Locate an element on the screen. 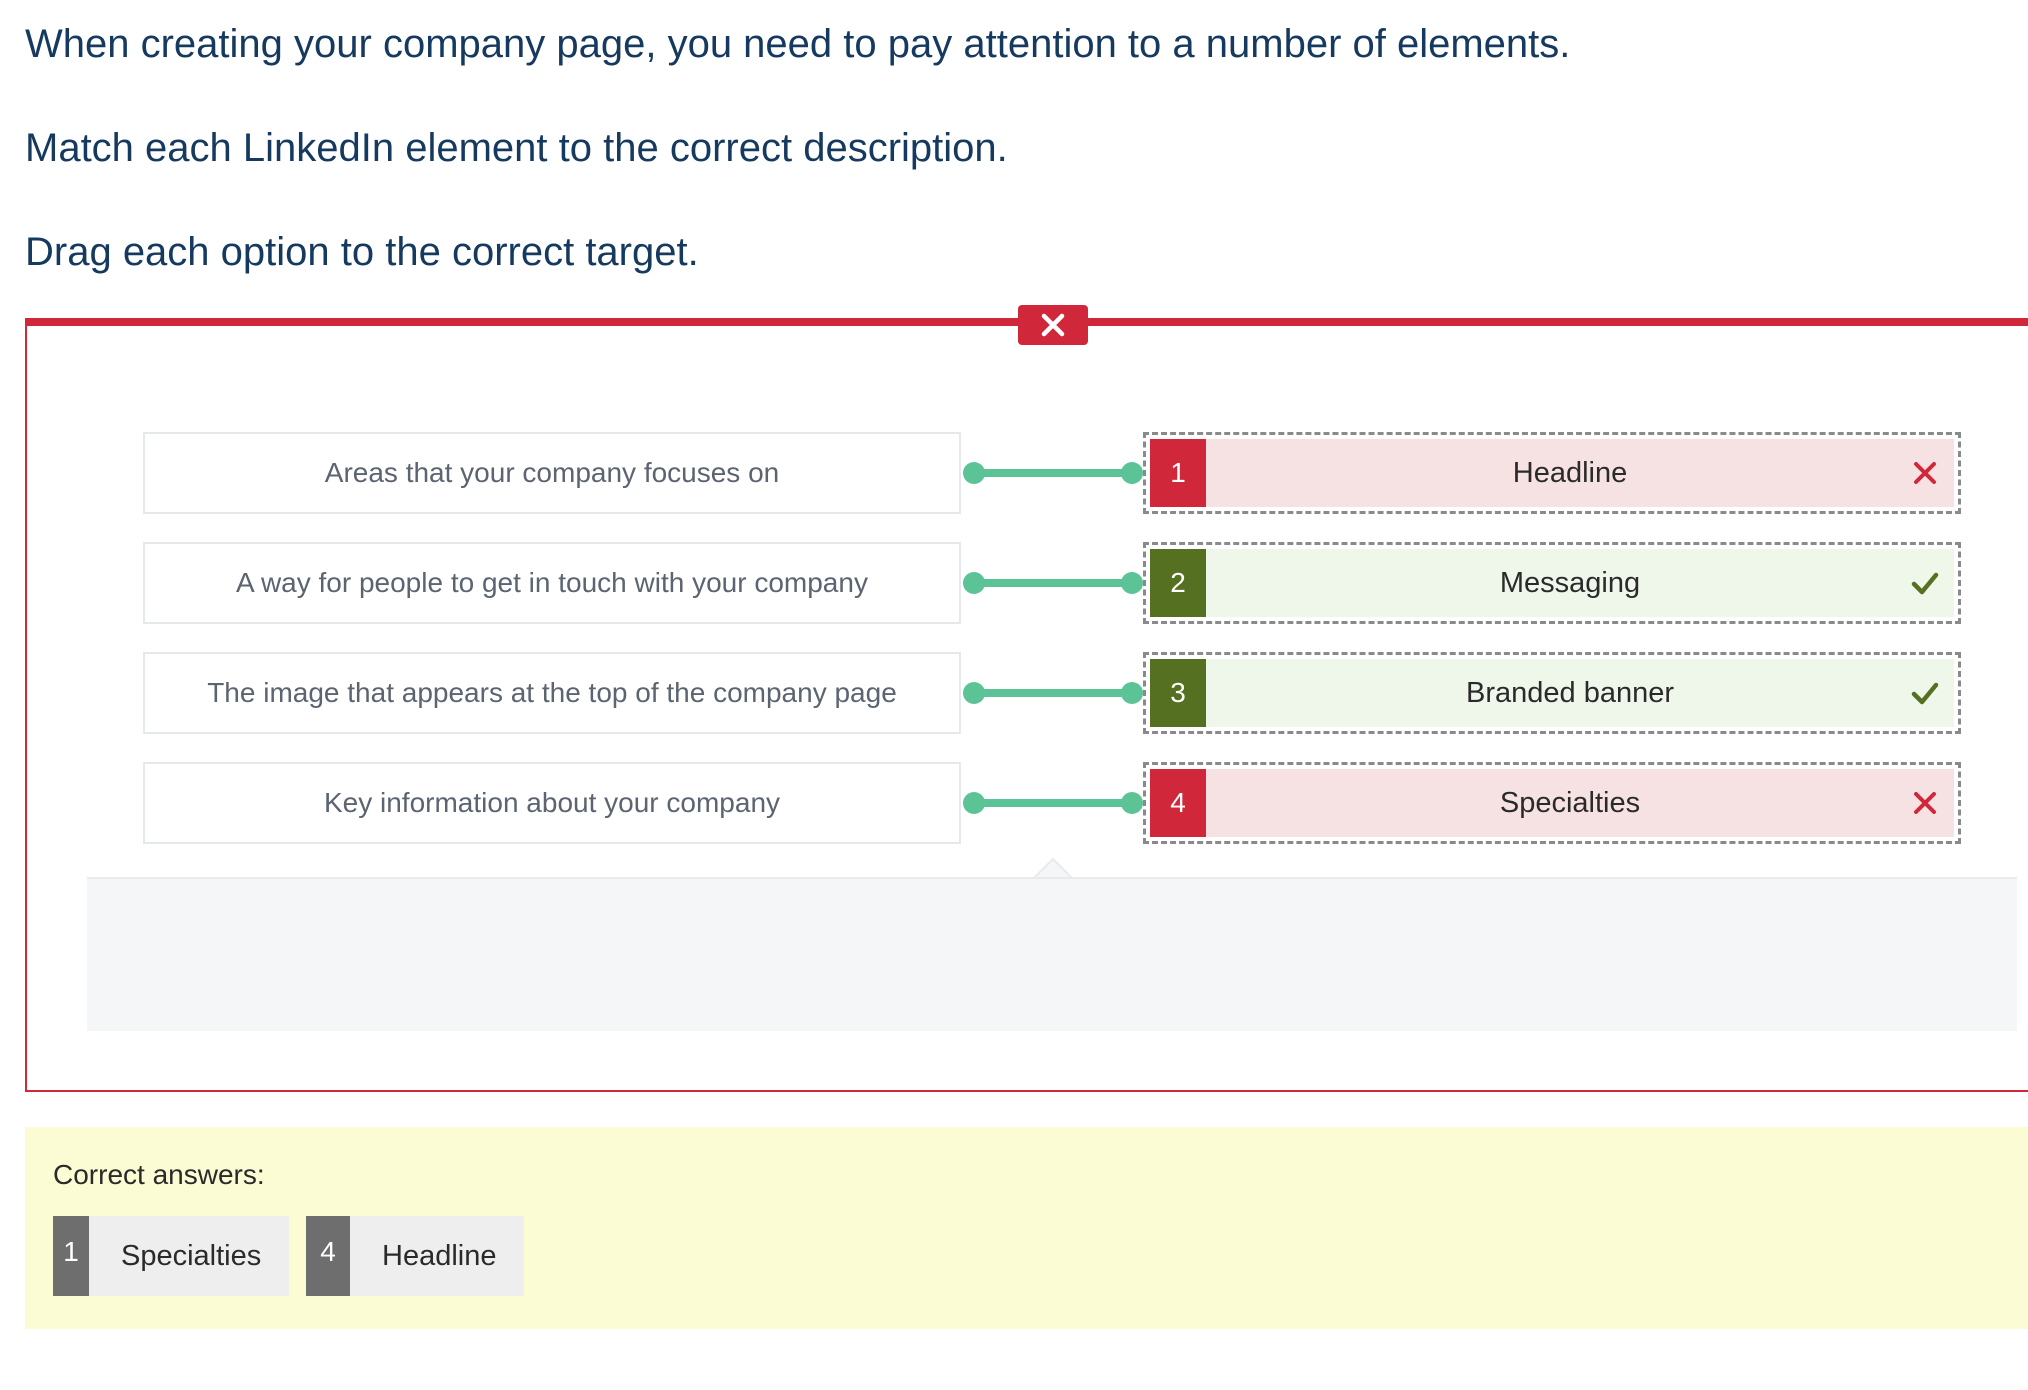 The image size is (2028, 1390). correct-answer-chip: 4 Headline is located at coordinates (415, 1256).